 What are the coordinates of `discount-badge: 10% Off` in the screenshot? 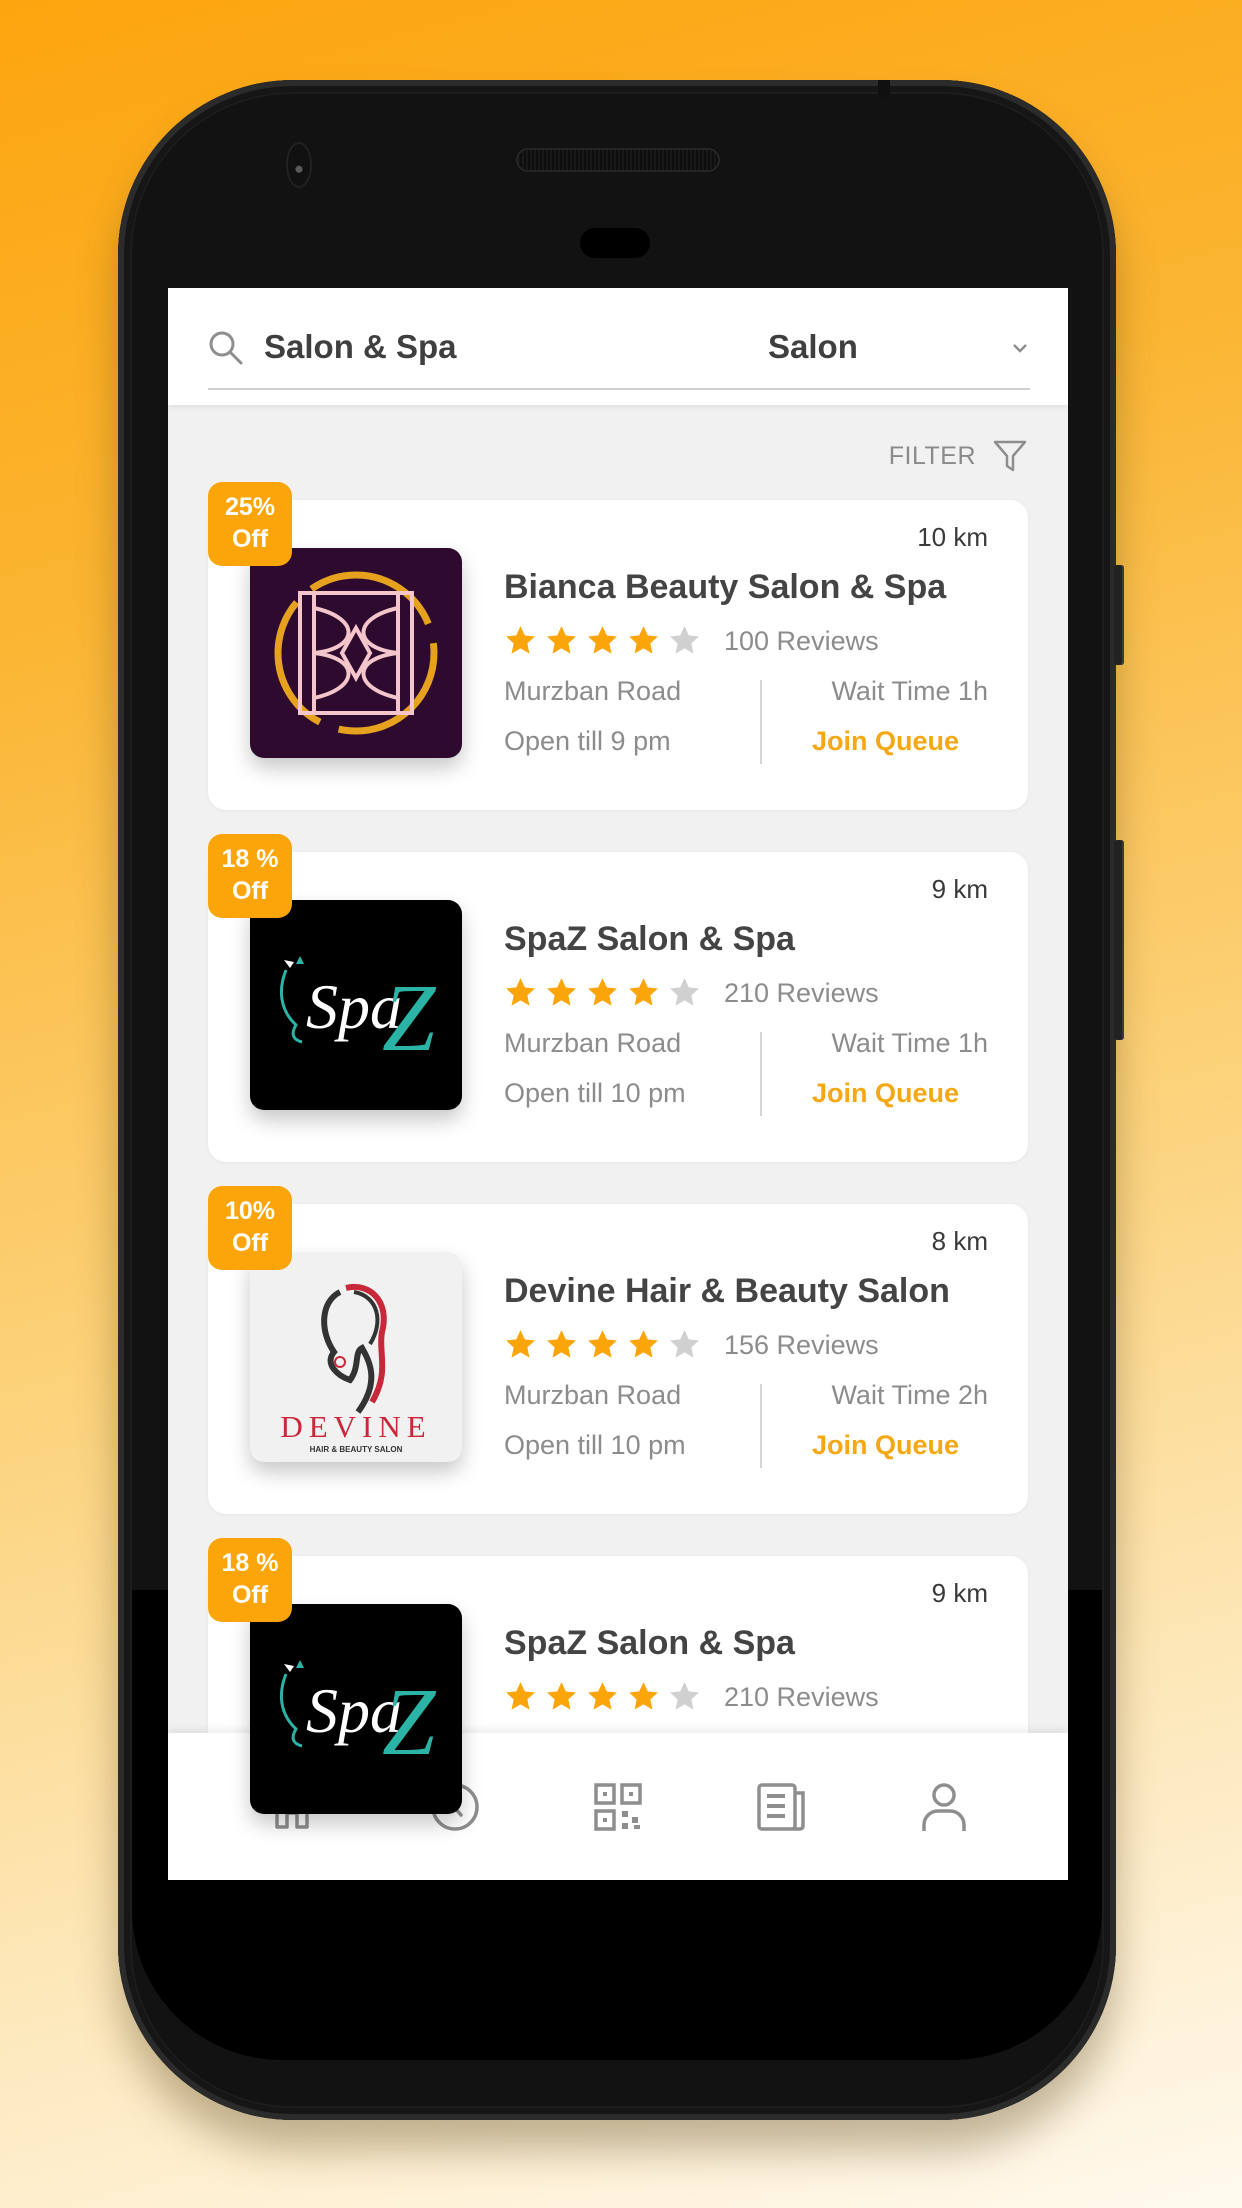 It's located at (250, 1228).